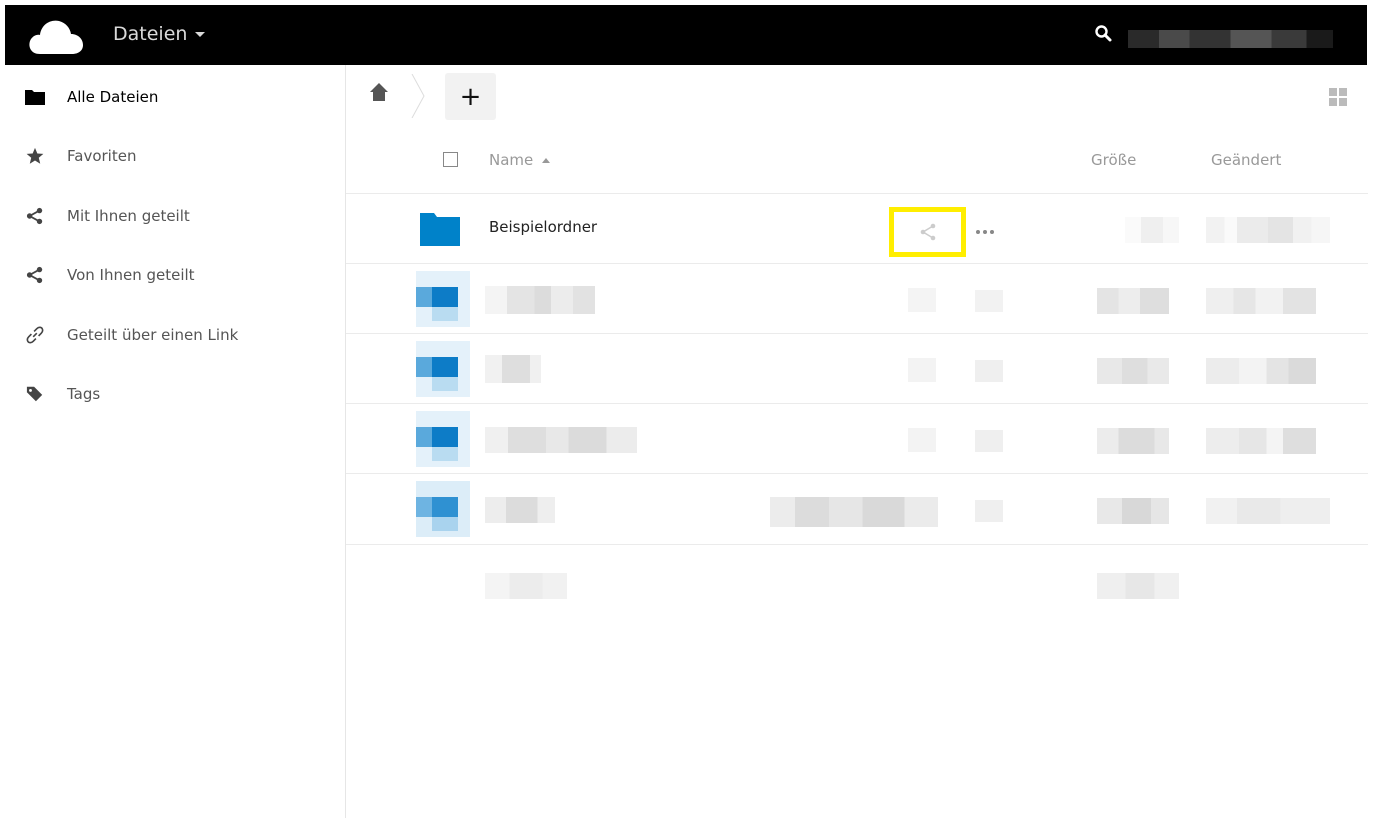 The image size is (1375, 818). I want to click on sidebar-item-label: Geteilt über einen Link, so click(153, 335).